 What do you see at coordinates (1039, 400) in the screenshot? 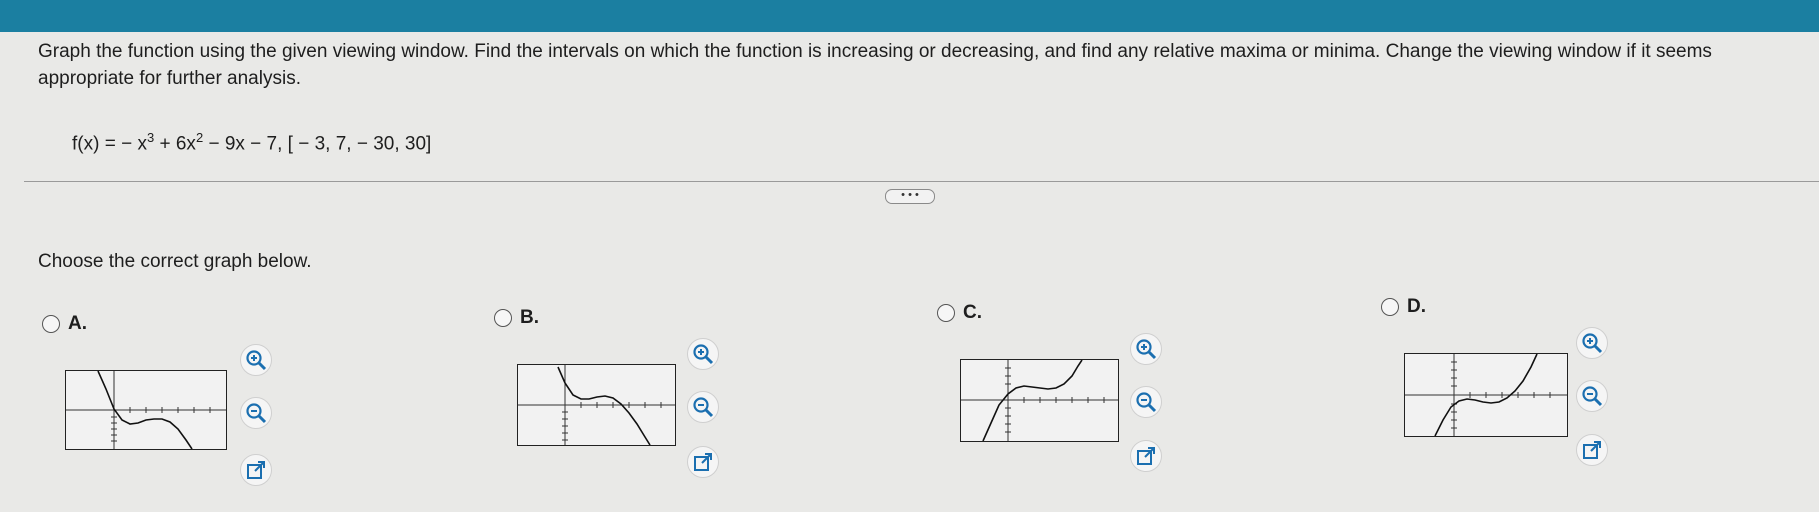
I see `graph-c` at bounding box center [1039, 400].